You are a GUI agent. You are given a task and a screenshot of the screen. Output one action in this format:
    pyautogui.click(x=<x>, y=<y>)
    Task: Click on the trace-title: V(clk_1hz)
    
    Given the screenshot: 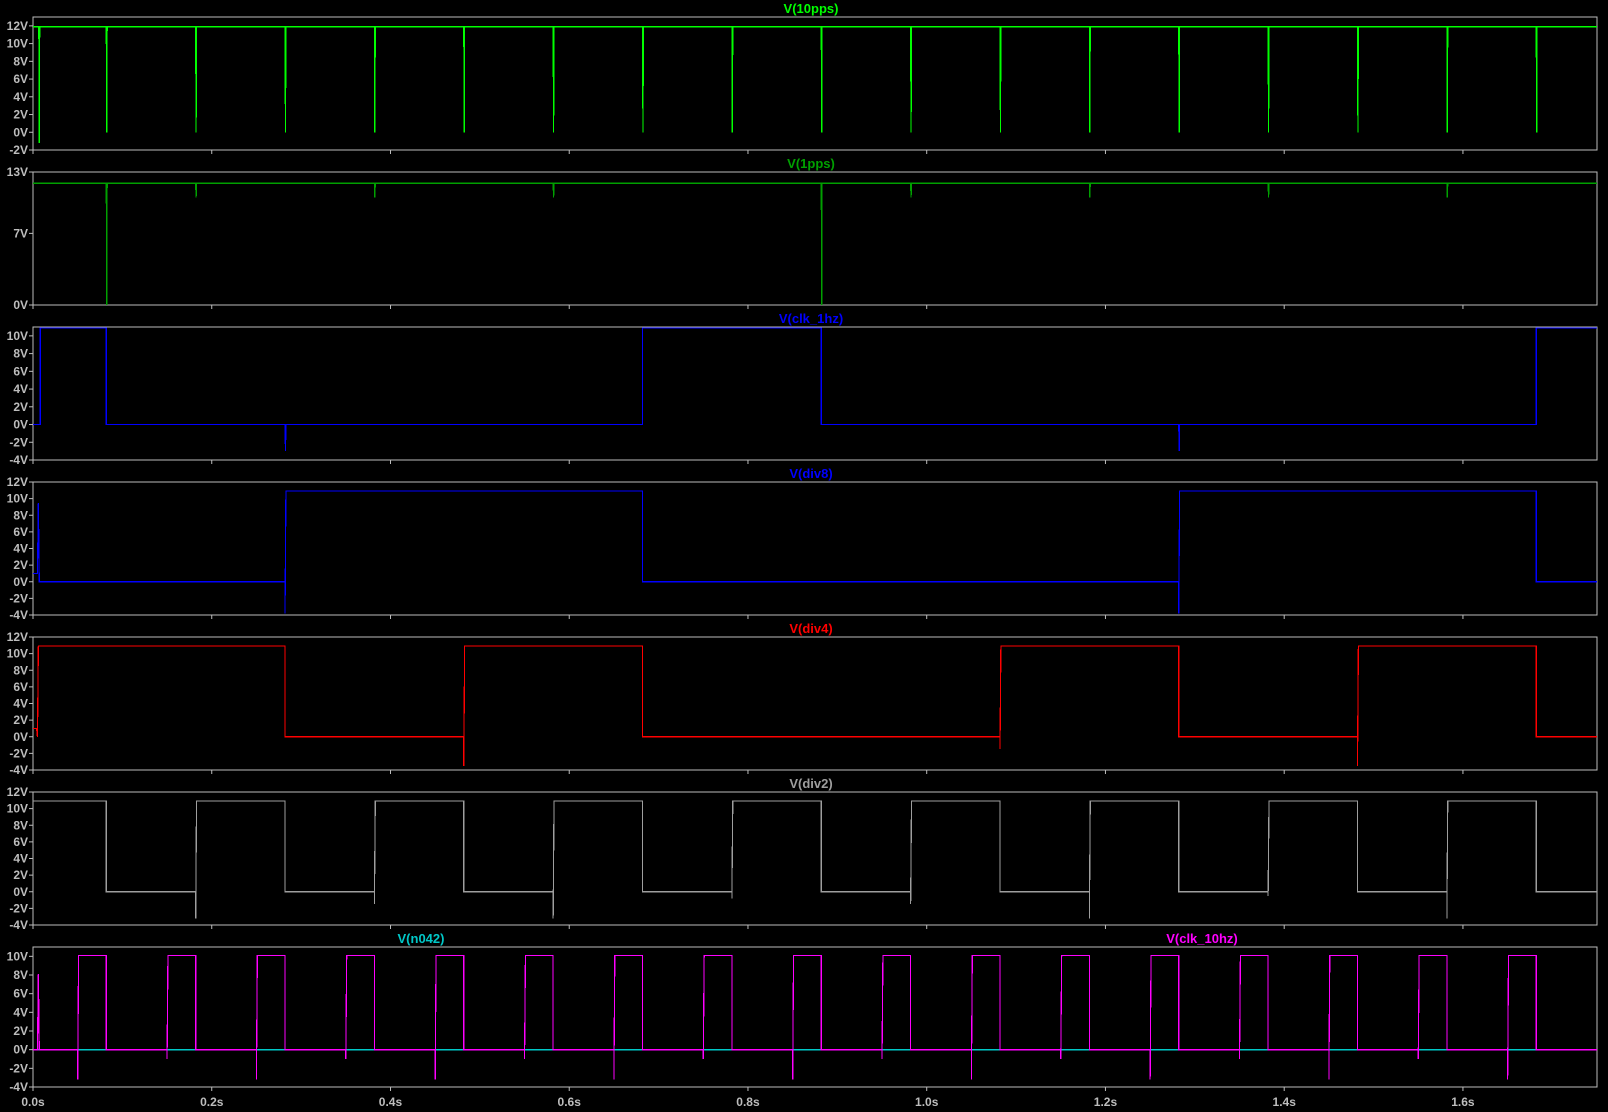 What is the action you would take?
    pyautogui.click(x=811, y=318)
    